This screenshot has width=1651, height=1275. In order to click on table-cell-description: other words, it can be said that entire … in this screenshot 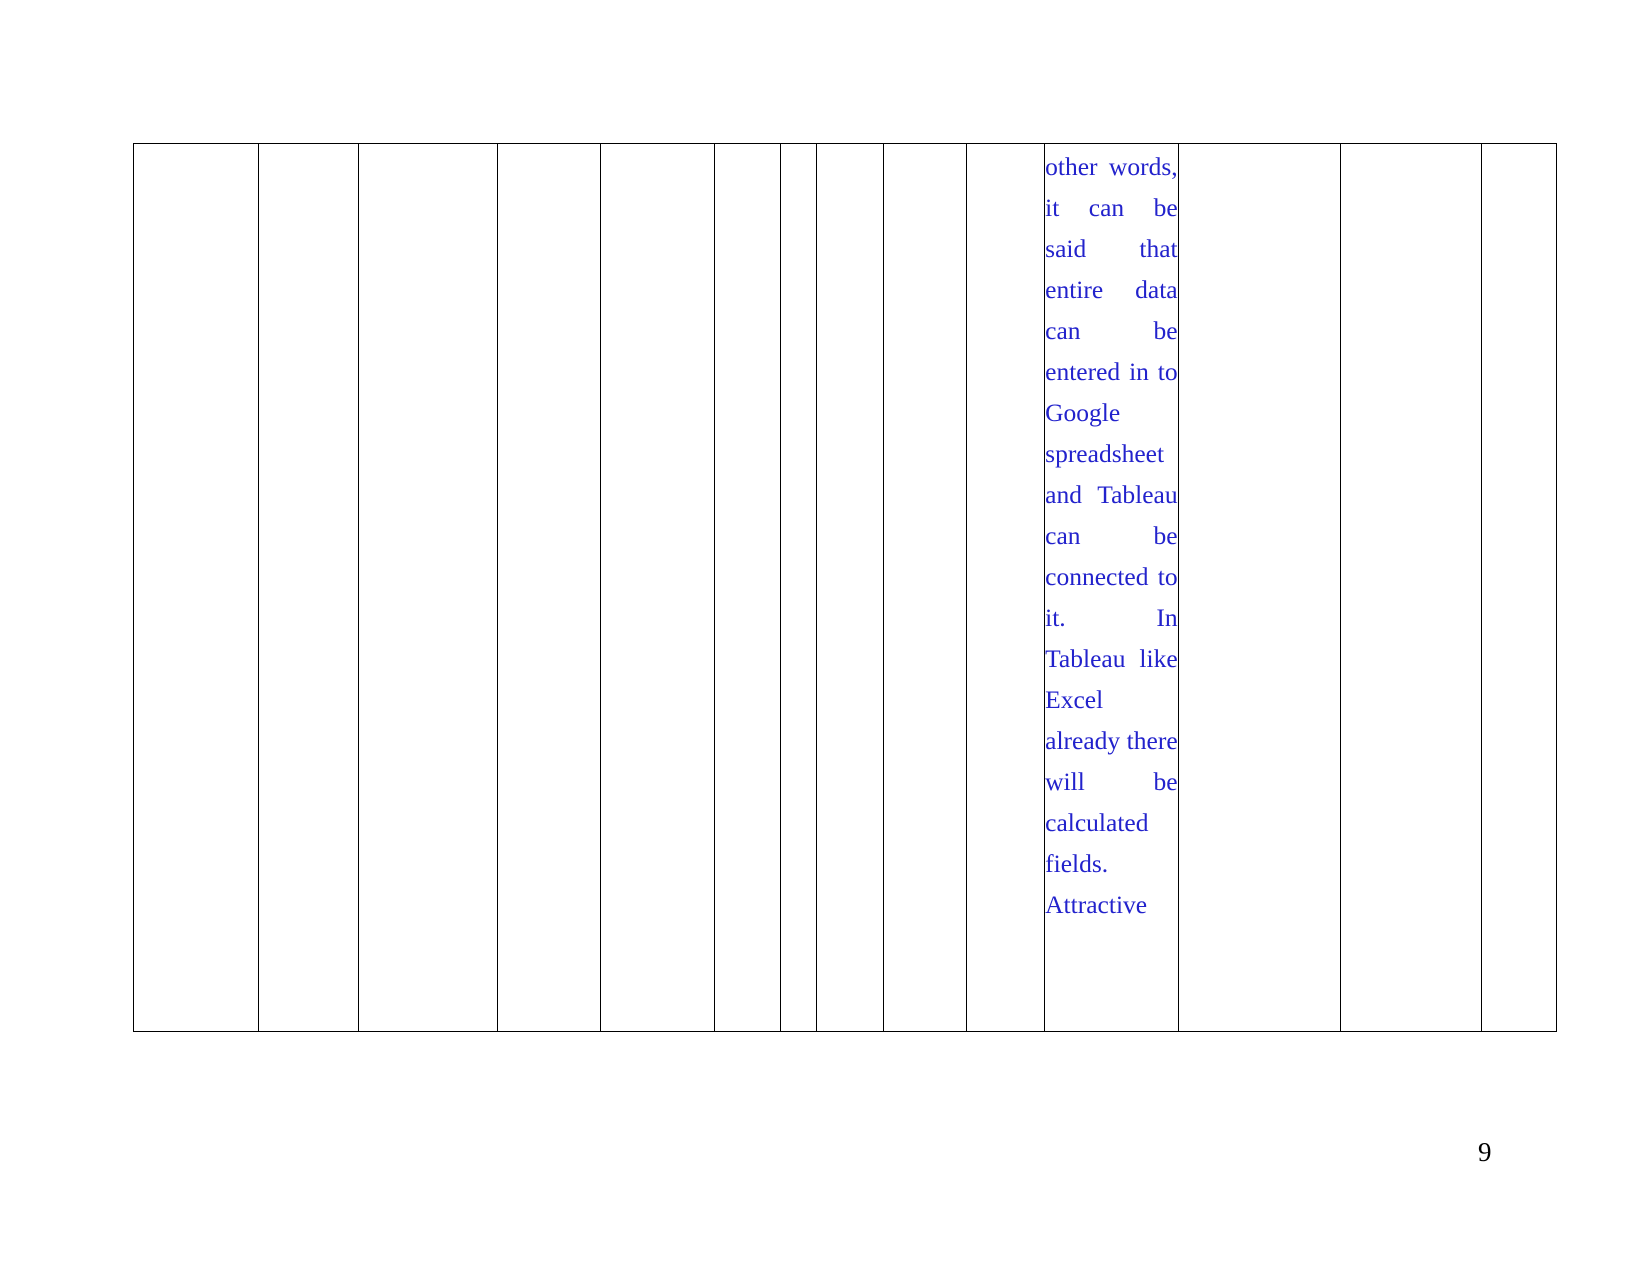, I will do `click(1111, 587)`.